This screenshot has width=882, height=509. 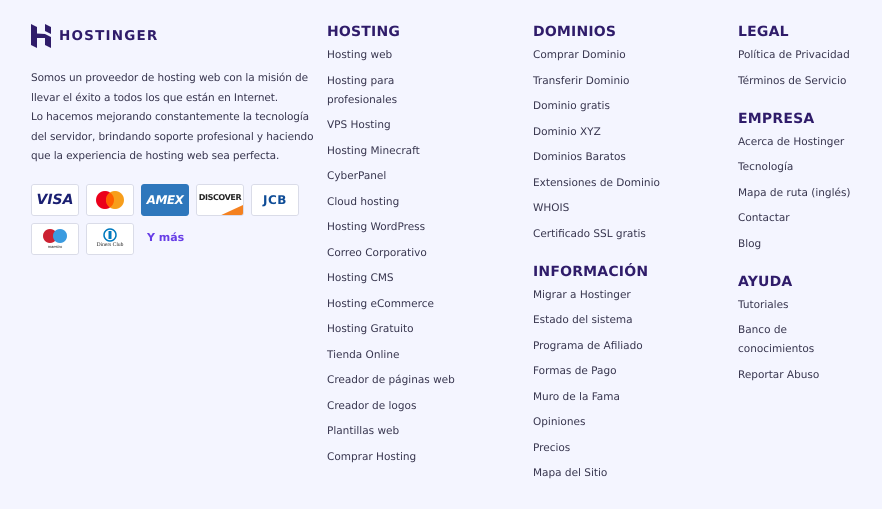 What do you see at coordinates (559, 422) in the screenshot?
I see `footer-link: Opiniones` at bounding box center [559, 422].